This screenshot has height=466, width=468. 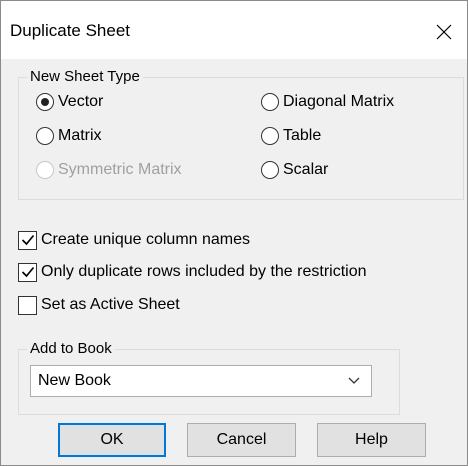 What do you see at coordinates (74, 380) in the screenshot?
I see `add-to-book-select-value: New Book` at bounding box center [74, 380].